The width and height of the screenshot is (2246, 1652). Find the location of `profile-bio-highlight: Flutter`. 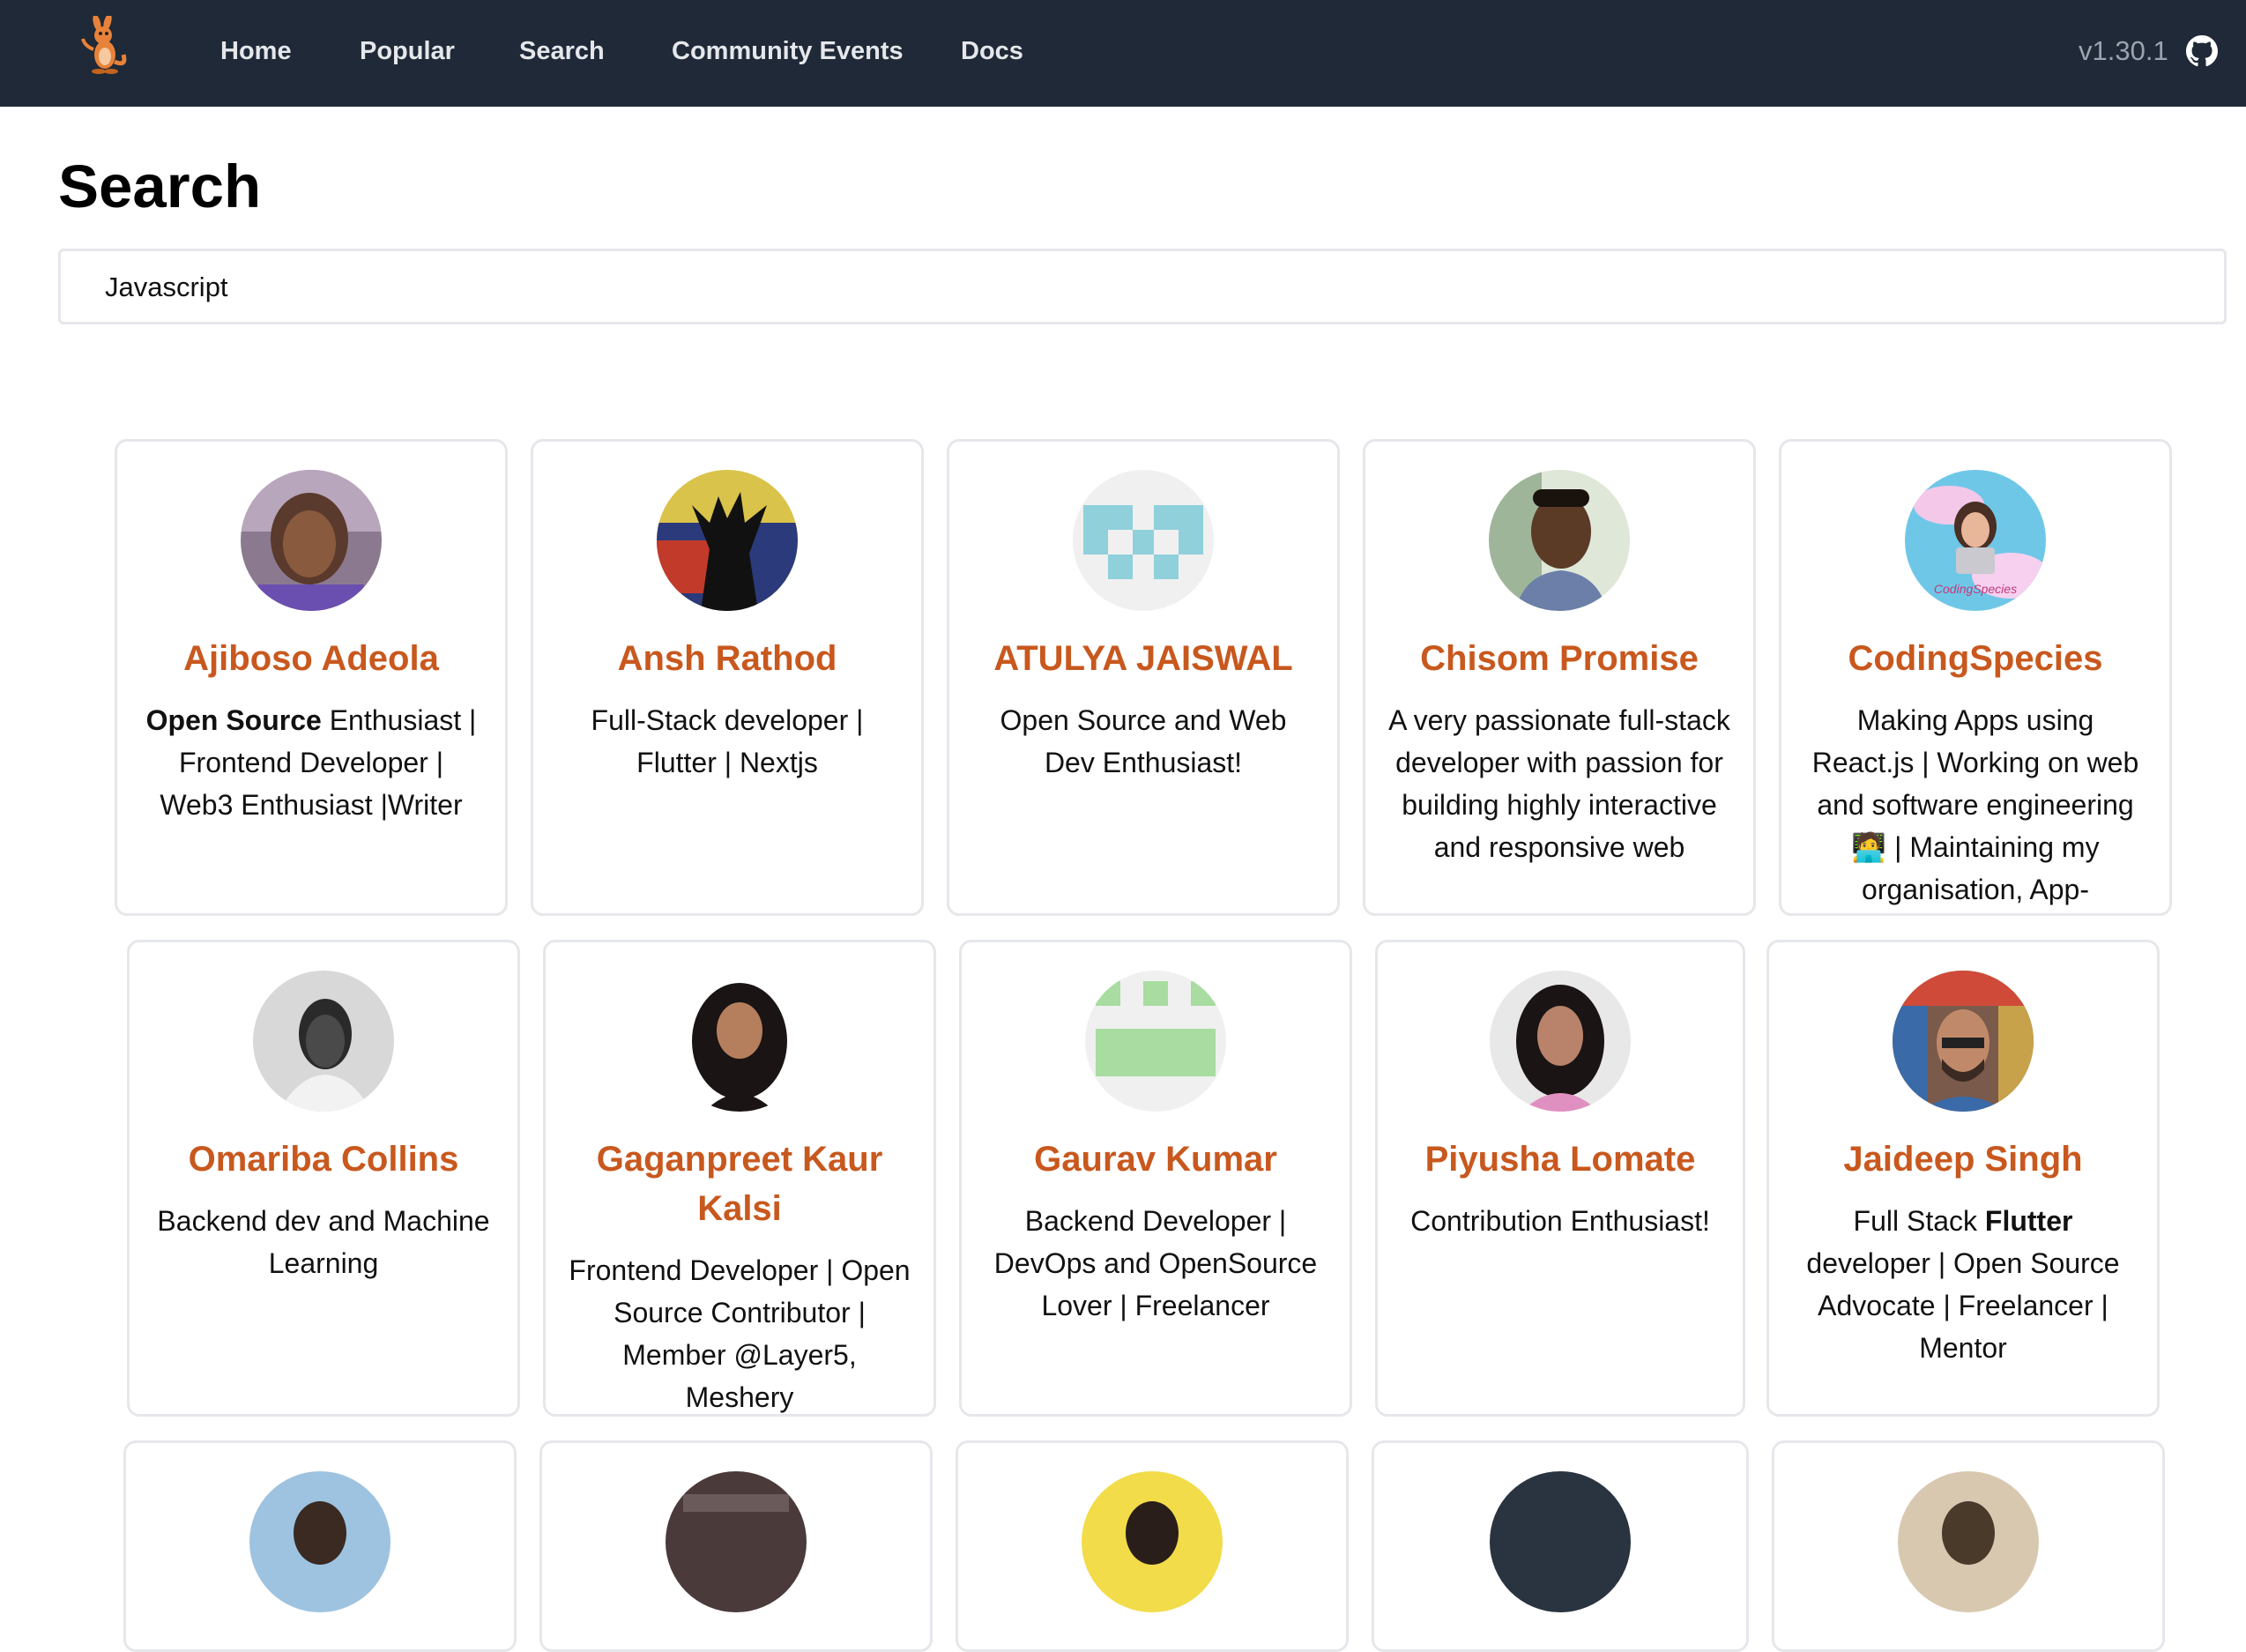

profile-bio-highlight: Flutter is located at coordinates (2028, 1221).